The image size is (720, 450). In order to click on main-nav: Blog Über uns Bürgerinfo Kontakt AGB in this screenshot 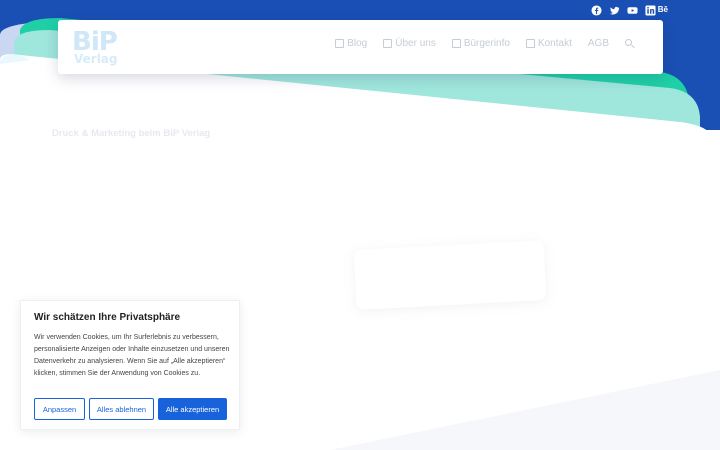, I will do `click(485, 43)`.